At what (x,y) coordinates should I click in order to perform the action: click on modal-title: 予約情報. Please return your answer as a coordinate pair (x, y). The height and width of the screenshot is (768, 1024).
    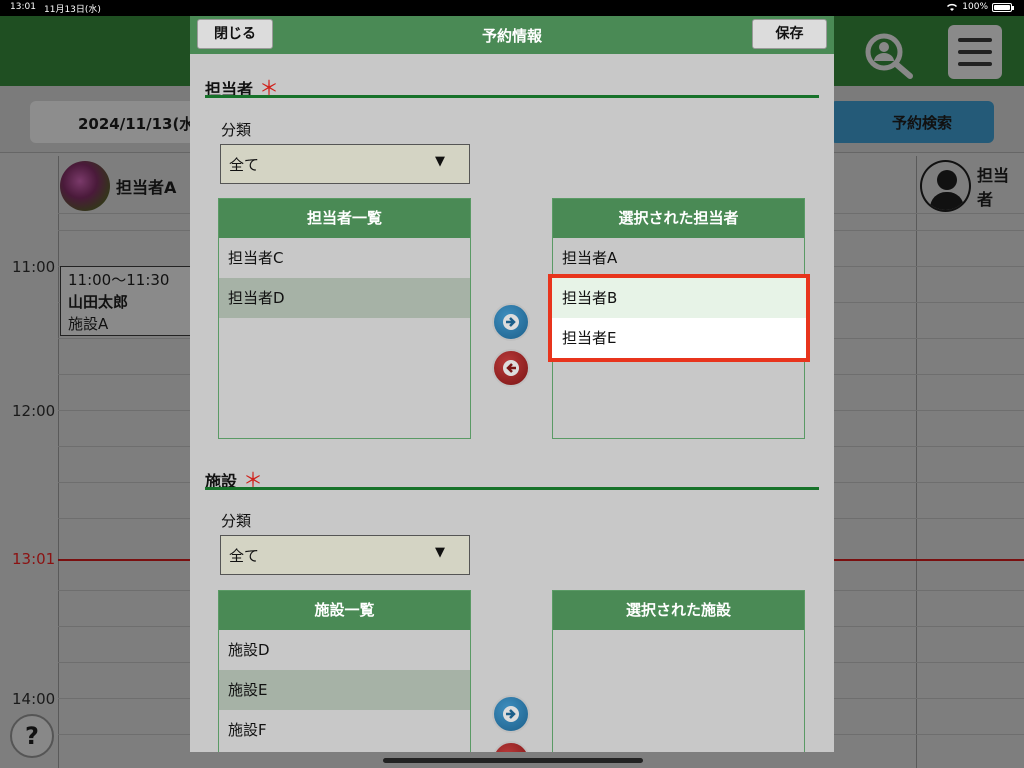
    Looking at the image, I should click on (511, 36).